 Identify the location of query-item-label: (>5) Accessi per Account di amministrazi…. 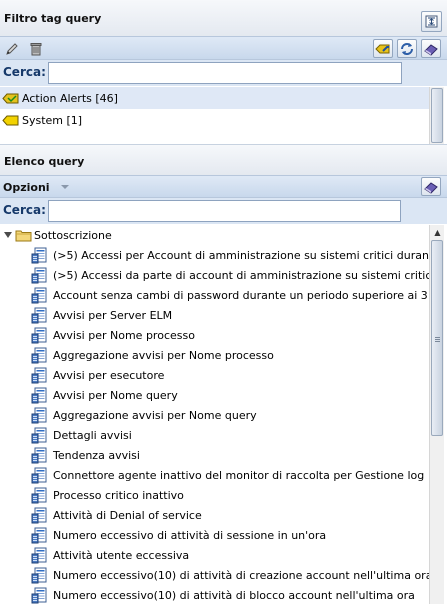
(241, 255).